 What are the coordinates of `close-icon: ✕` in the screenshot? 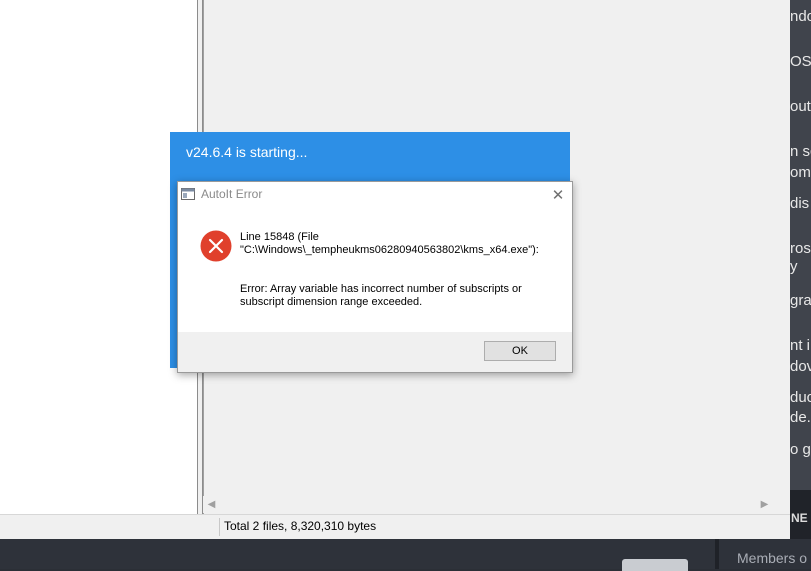 It's located at (558, 195).